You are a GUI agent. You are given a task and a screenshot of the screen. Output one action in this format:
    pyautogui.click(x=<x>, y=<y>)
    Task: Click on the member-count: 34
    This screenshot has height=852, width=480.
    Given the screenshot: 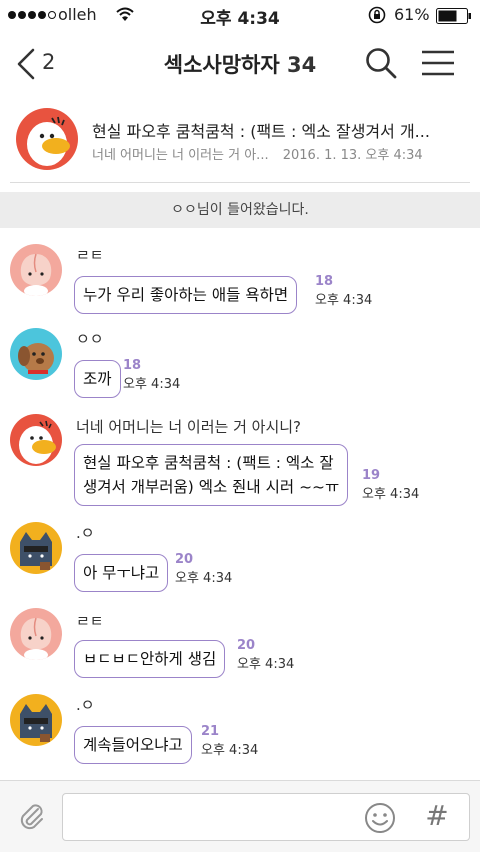 What is the action you would take?
    pyautogui.click(x=302, y=65)
    